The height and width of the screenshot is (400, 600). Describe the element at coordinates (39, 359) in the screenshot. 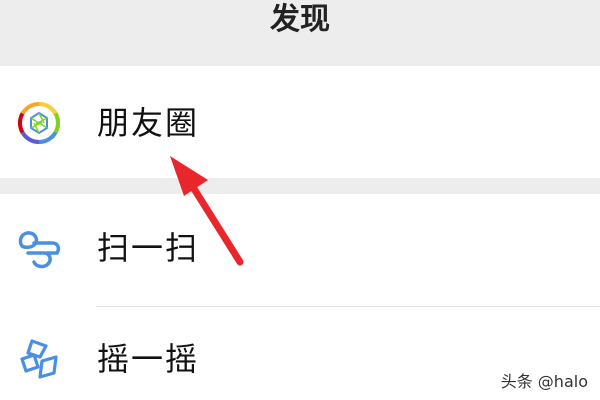

I see `shake-icon` at that location.